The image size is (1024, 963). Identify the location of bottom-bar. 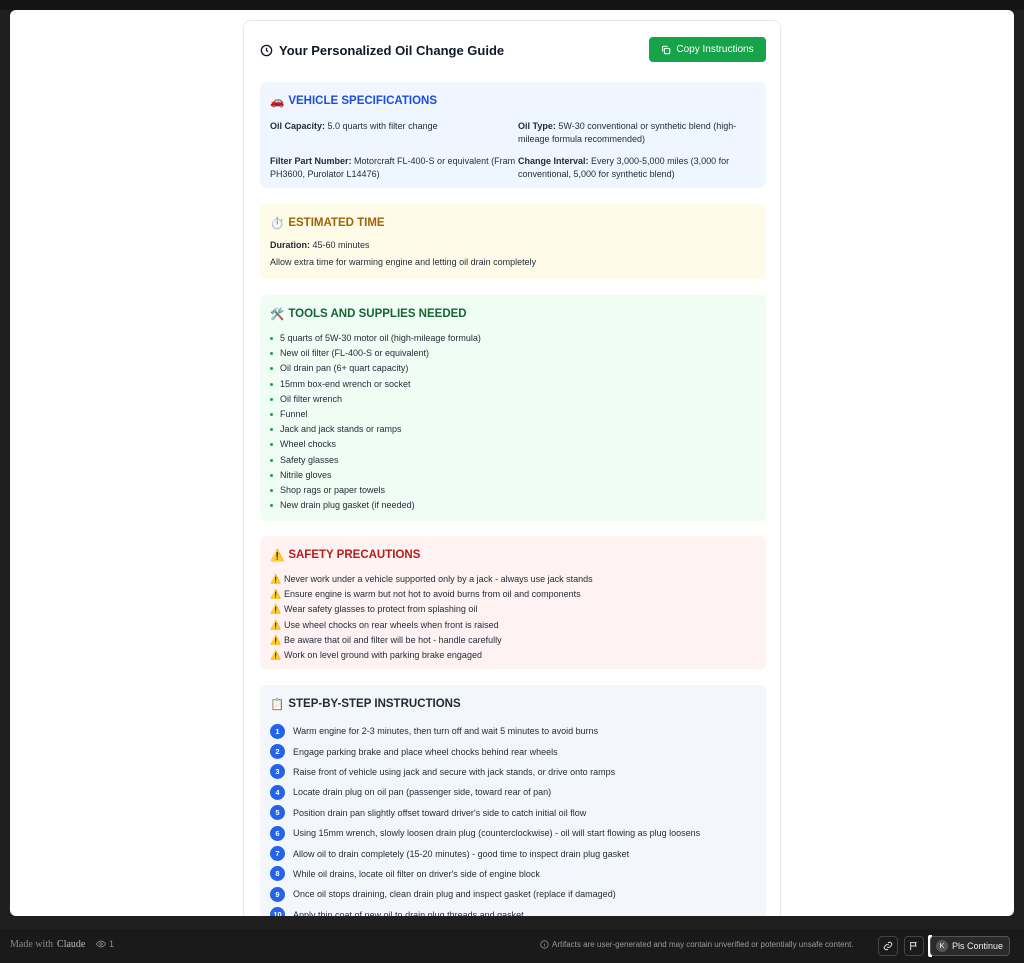
(512, 946).